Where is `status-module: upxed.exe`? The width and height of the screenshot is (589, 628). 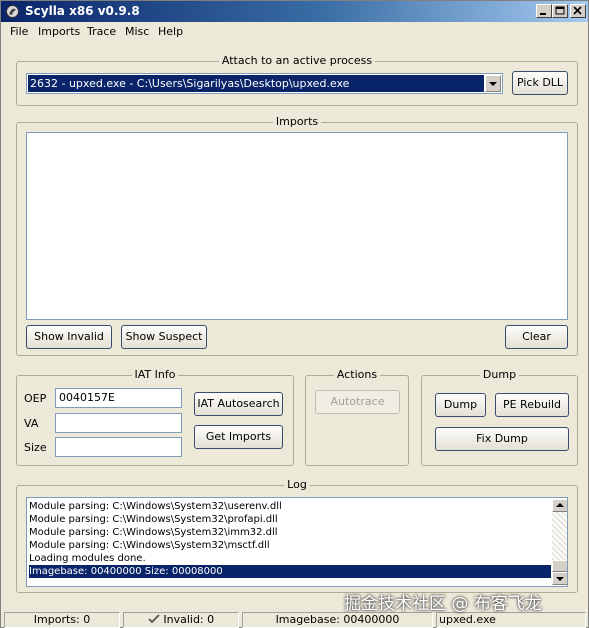
status-module: upxed.exe is located at coordinates (511, 620).